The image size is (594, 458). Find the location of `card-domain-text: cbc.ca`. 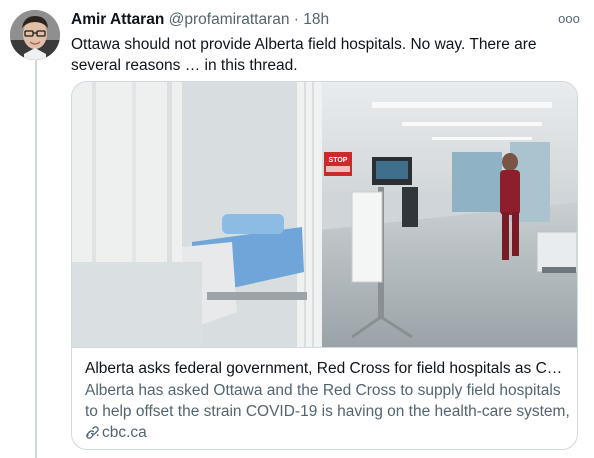

card-domain-text: cbc.ca is located at coordinates (124, 432).